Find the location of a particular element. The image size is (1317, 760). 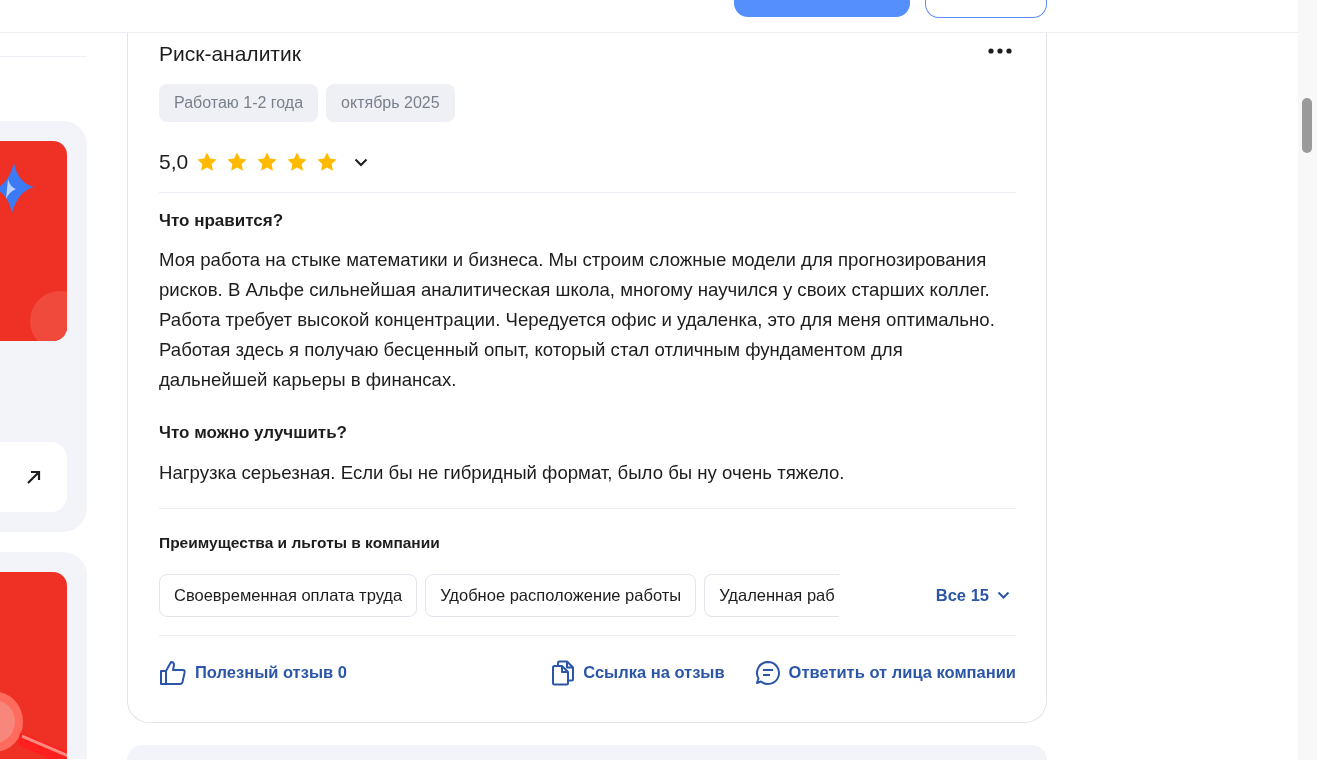

review-tag: октябрь 2025 is located at coordinates (390, 103).